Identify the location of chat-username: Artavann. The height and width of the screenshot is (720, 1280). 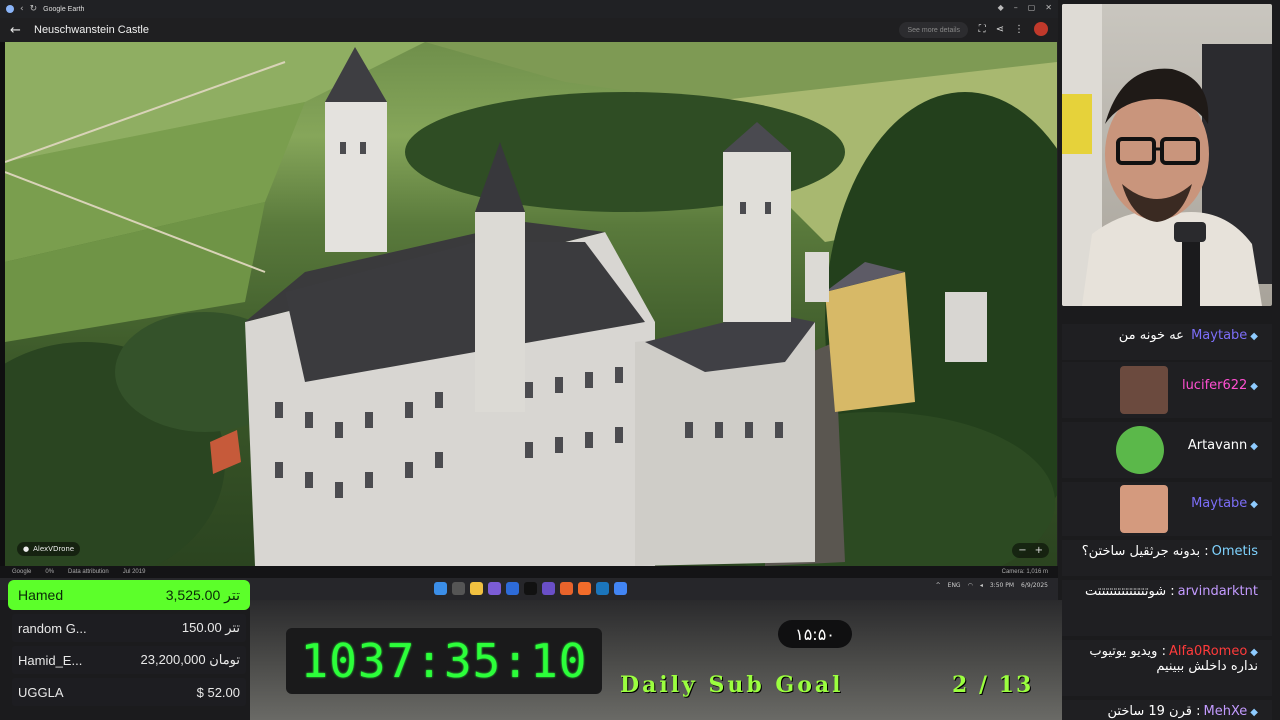
(1217, 445).